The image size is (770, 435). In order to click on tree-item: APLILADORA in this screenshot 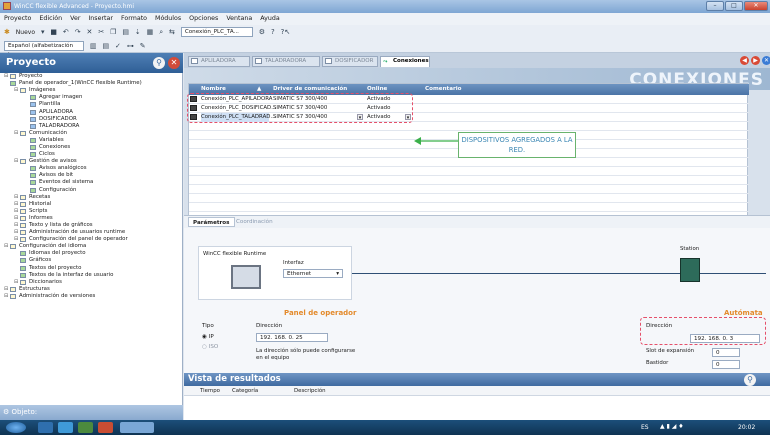, I will do `click(91, 111)`.